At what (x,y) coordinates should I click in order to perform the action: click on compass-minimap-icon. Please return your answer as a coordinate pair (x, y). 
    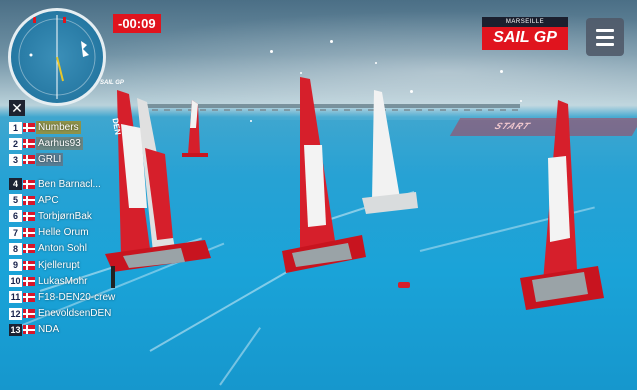
    Looking at the image, I should click on (57, 57).